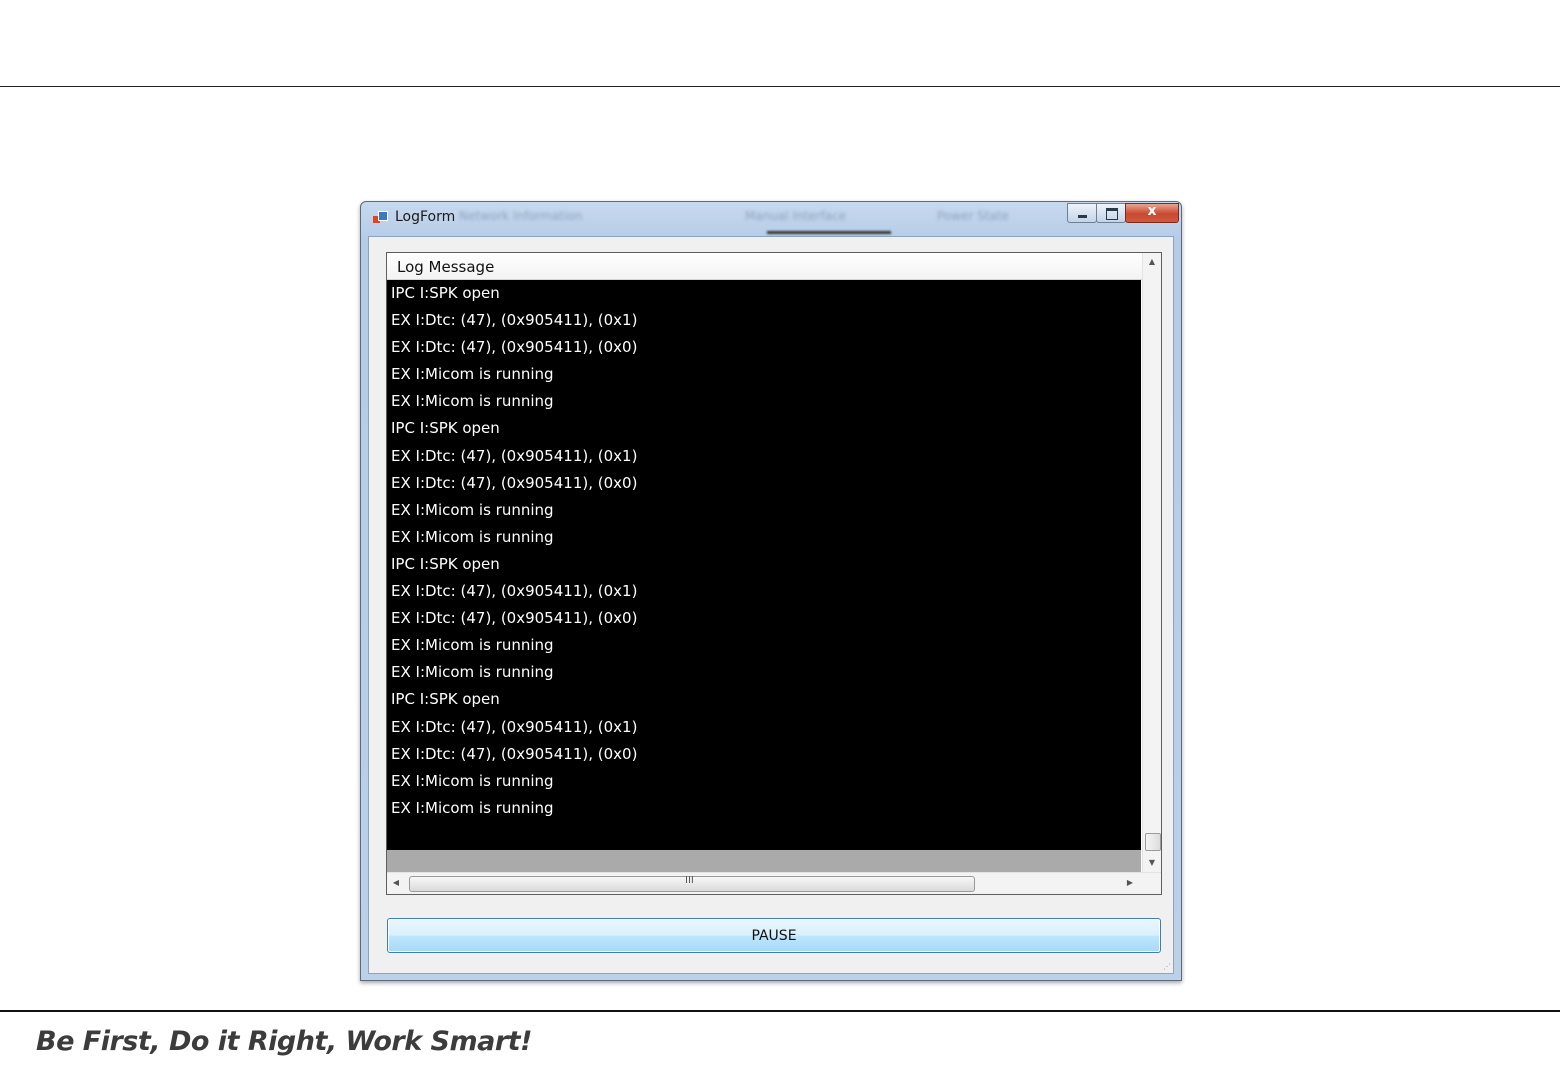 This screenshot has width=1560, height=1080. Describe the element at coordinates (1152, 262) in the screenshot. I see `scroll-up-icon: ▲` at that location.